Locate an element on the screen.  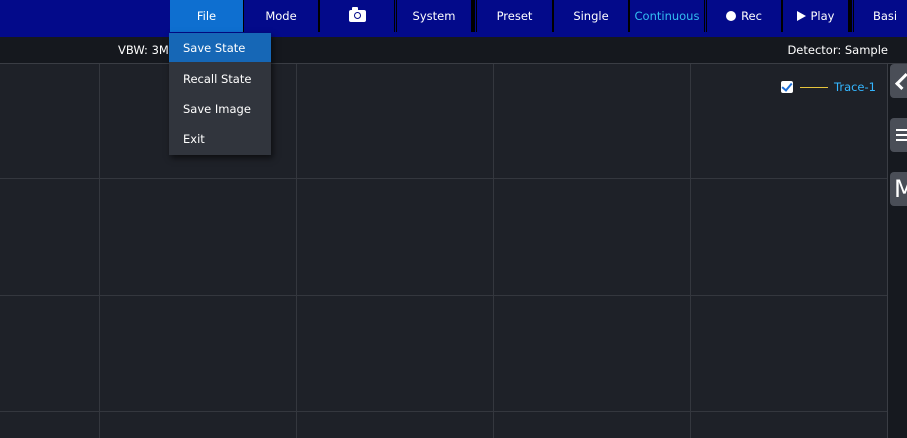
menu-item-recall-state: Recall State is located at coordinates (220, 78).